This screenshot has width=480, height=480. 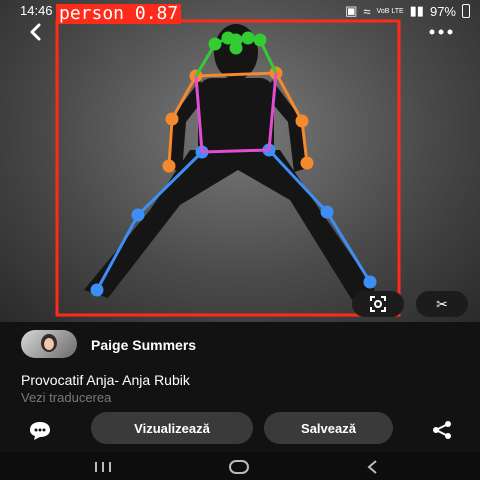 I want to click on author-name: Paige Summers, so click(x=143, y=345).